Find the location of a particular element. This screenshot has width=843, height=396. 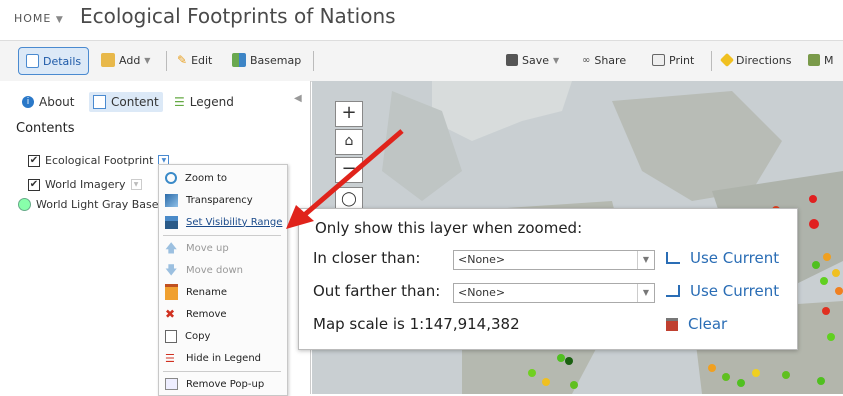

menu-item-set-visibility-range: Set Visibility Range is located at coordinates (223, 222).